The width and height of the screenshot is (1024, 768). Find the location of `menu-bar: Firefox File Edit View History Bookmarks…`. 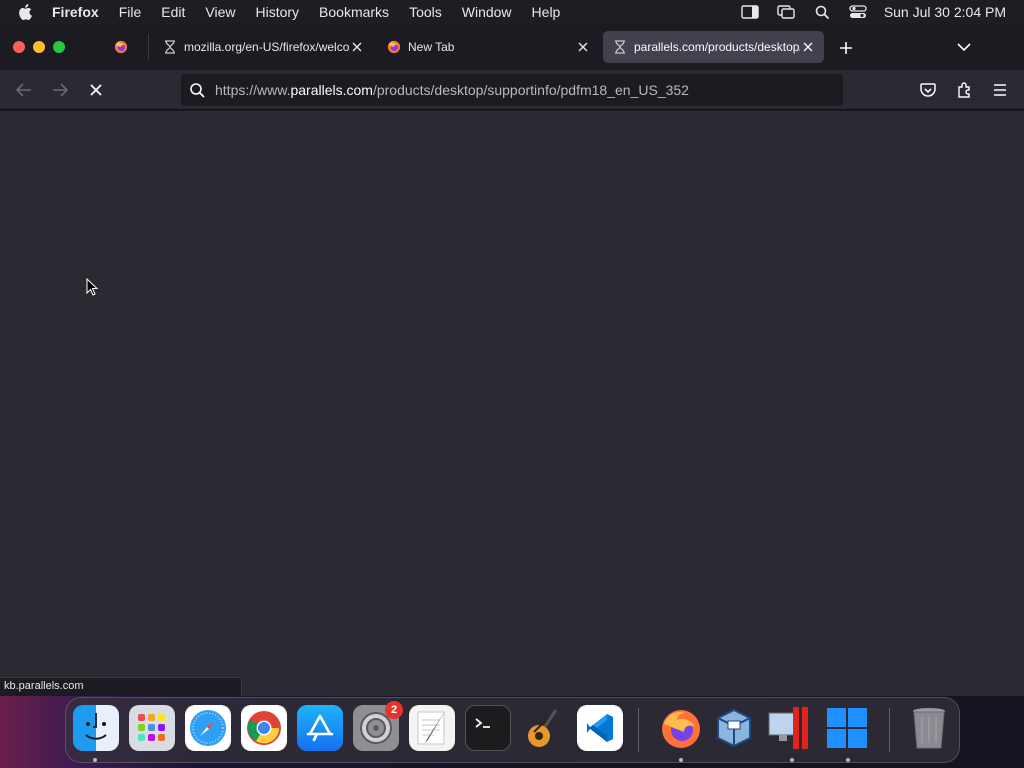

menu-bar: Firefox File Edit View History Bookmarks… is located at coordinates (512, 12).